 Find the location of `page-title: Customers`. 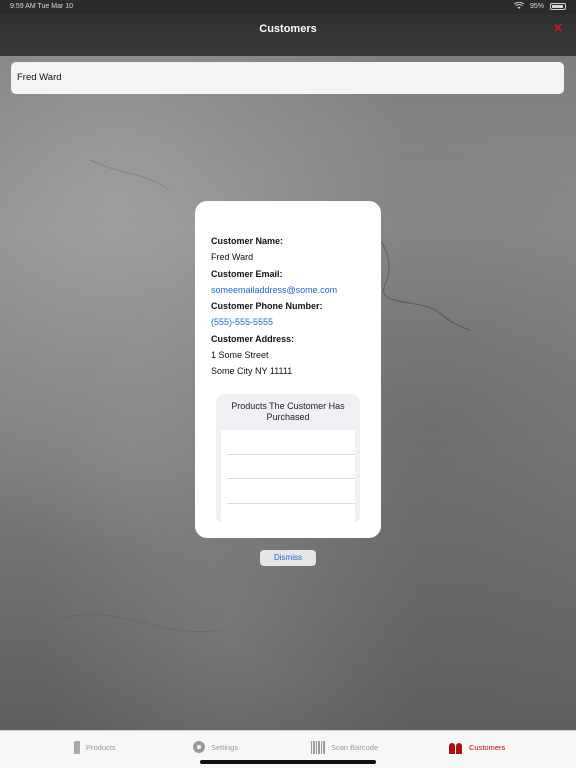

page-title: Customers is located at coordinates (288, 29).